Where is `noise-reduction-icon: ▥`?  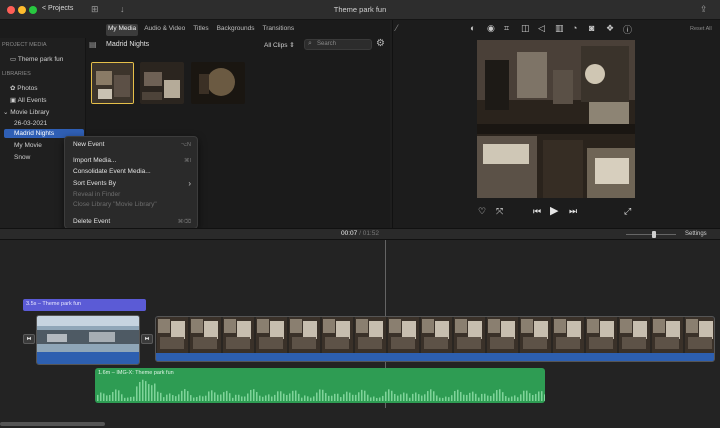
noise-reduction-icon: ▥ is located at coordinates (559, 28).